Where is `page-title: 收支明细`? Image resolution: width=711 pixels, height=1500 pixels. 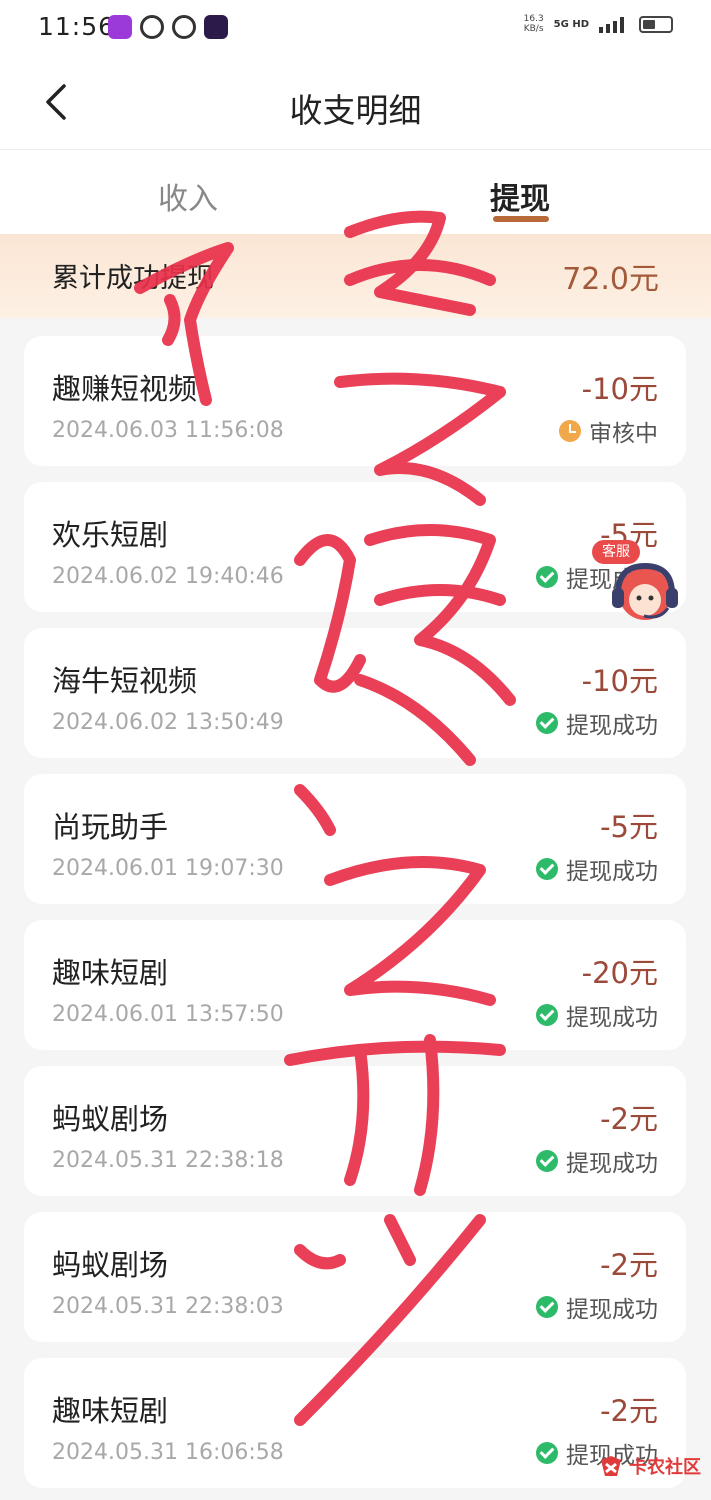 page-title: 收支明细 is located at coordinates (355, 110).